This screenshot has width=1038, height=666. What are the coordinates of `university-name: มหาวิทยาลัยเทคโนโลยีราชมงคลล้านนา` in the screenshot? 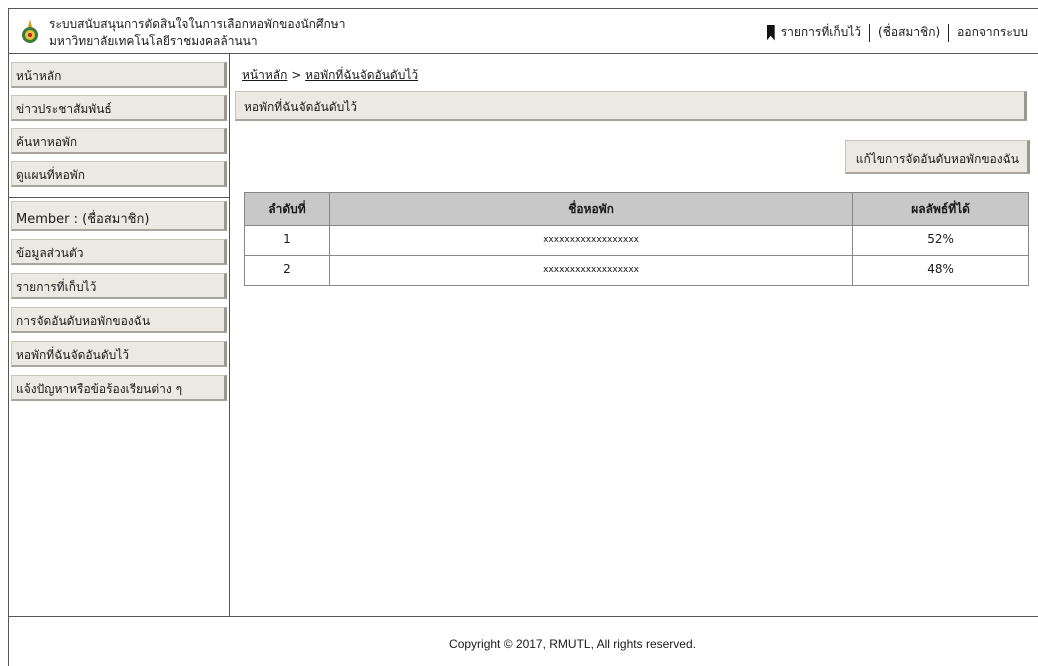 It's located at (153, 41).